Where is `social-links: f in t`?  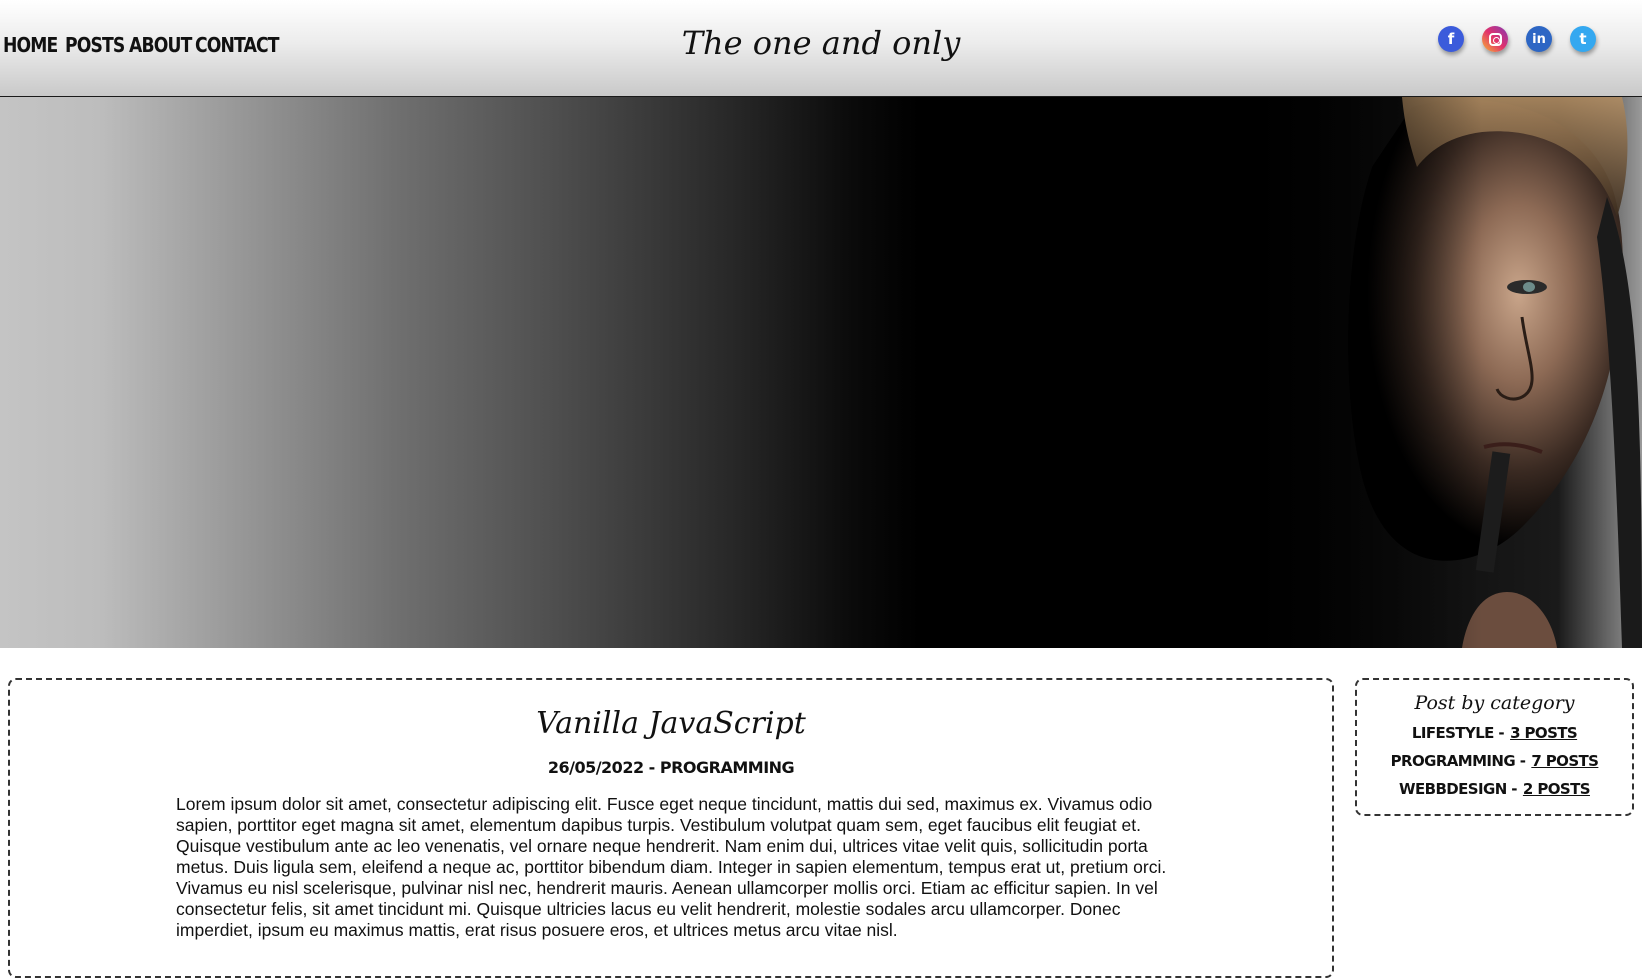
social-links: f in t is located at coordinates (1517, 39).